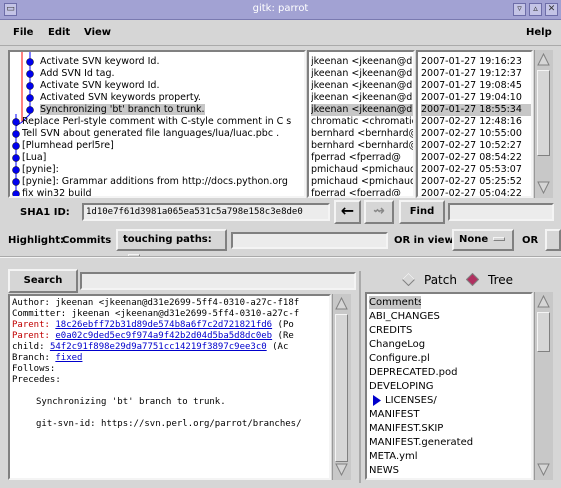 This screenshot has width=561, height=488. What do you see at coordinates (457, 400) in the screenshot?
I see `file-item-folder: LICENSES/` at bounding box center [457, 400].